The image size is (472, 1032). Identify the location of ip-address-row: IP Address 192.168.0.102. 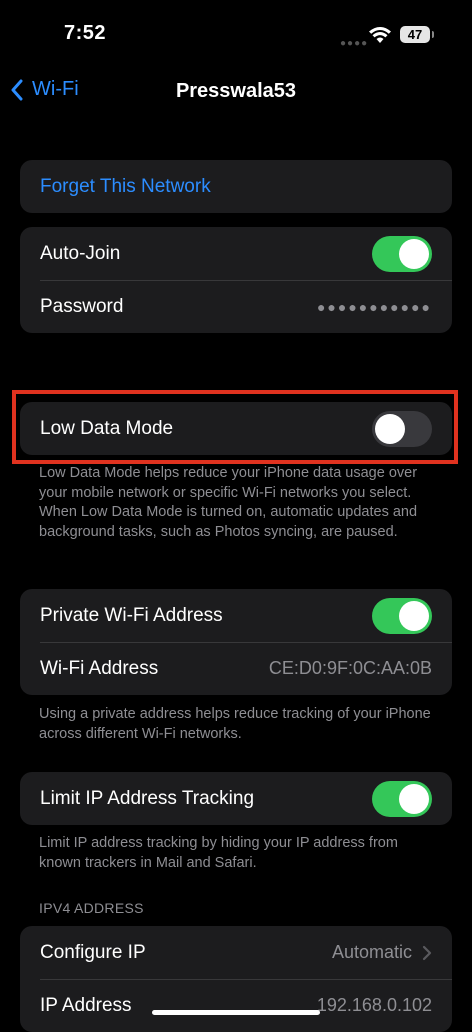
(236, 1005).